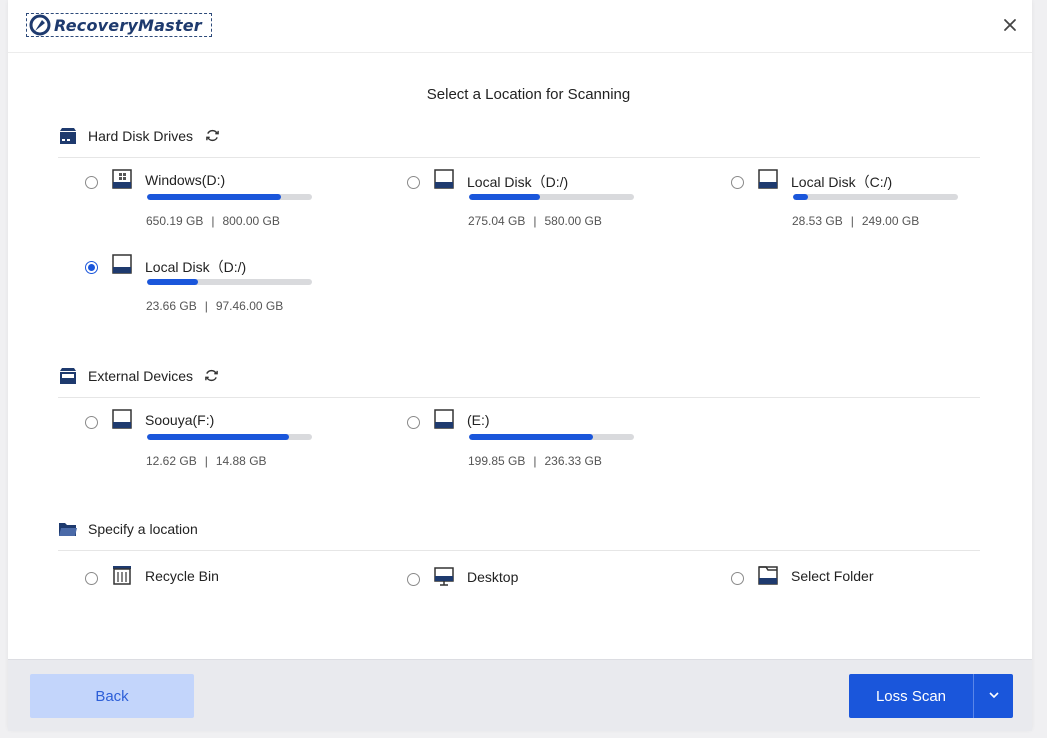 Image resolution: width=1047 pixels, height=738 pixels. What do you see at coordinates (768, 575) in the screenshot?
I see `folder-icon` at bounding box center [768, 575].